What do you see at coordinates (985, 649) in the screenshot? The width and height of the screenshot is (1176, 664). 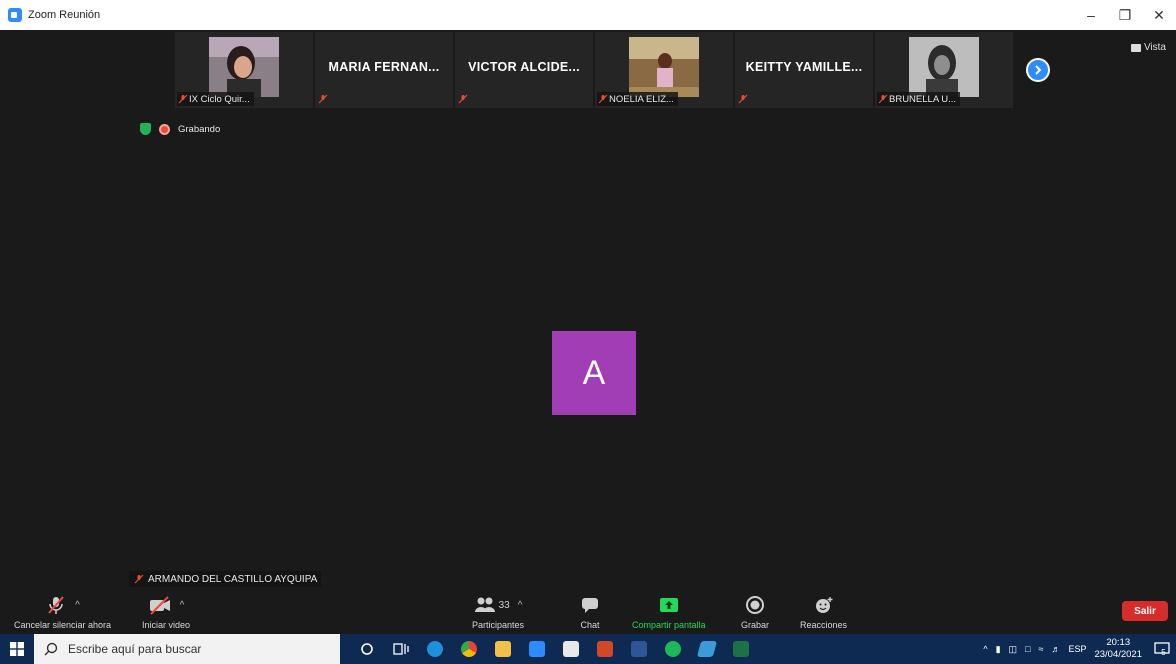 I see `tray-expand-icon: ^` at bounding box center [985, 649].